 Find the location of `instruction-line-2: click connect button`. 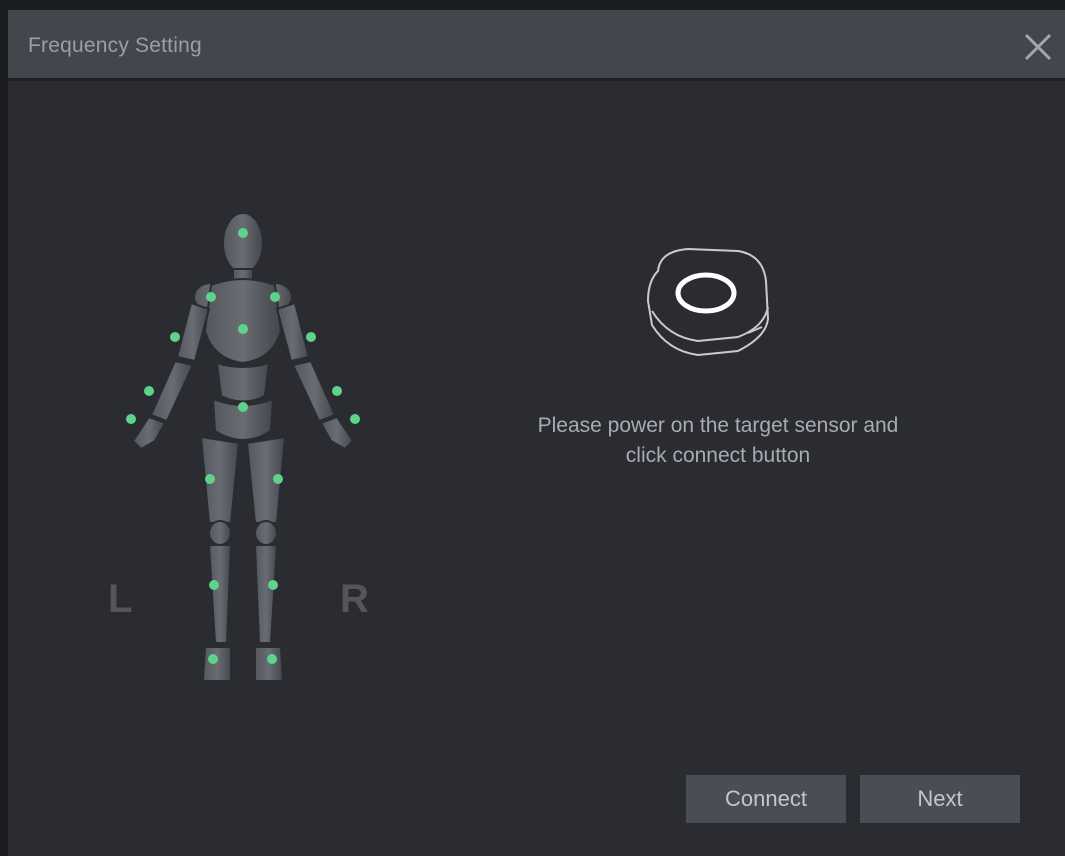

instruction-line-2: click connect button is located at coordinates (718, 455).